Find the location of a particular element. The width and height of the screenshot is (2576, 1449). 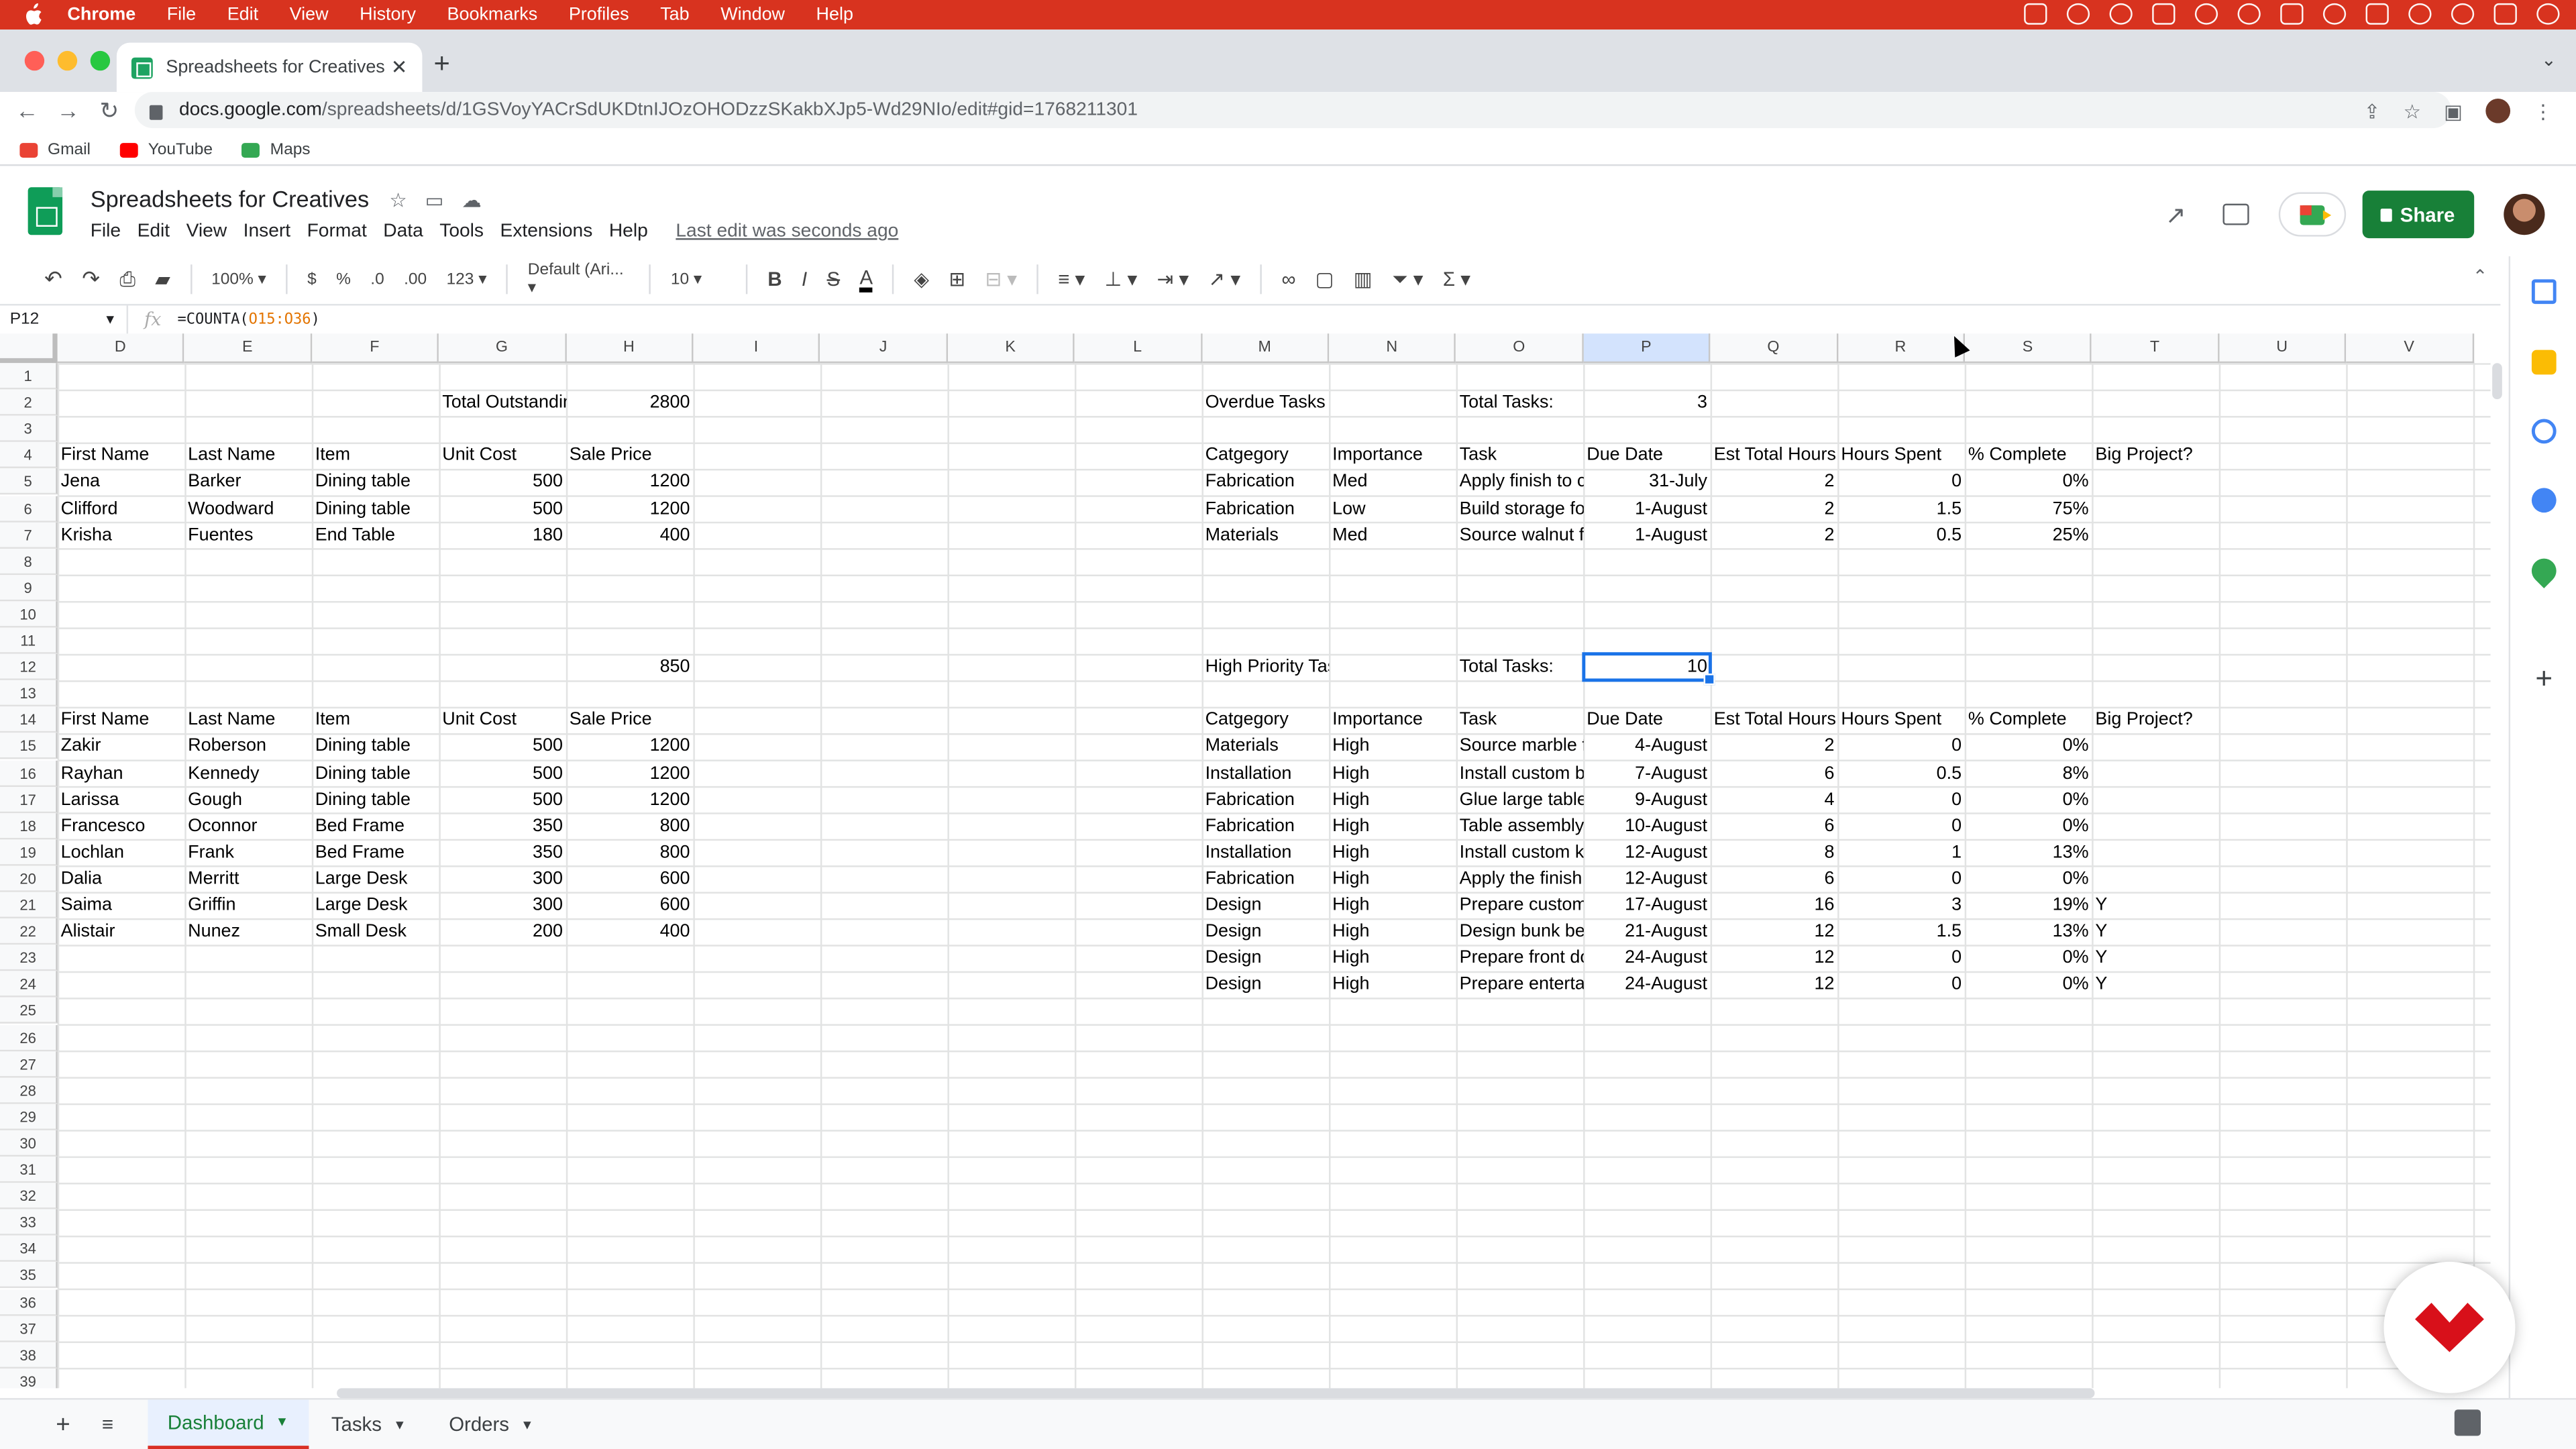

row-header: 5 is located at coordinates (29, 482).